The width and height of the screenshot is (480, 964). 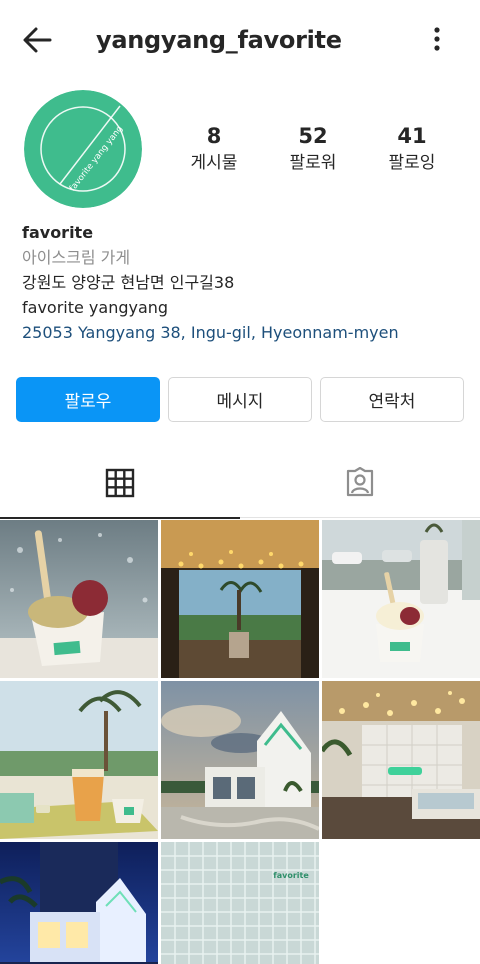 I want to click on profile-bio-line: favorite yangyang, so click(x=95, y=307).